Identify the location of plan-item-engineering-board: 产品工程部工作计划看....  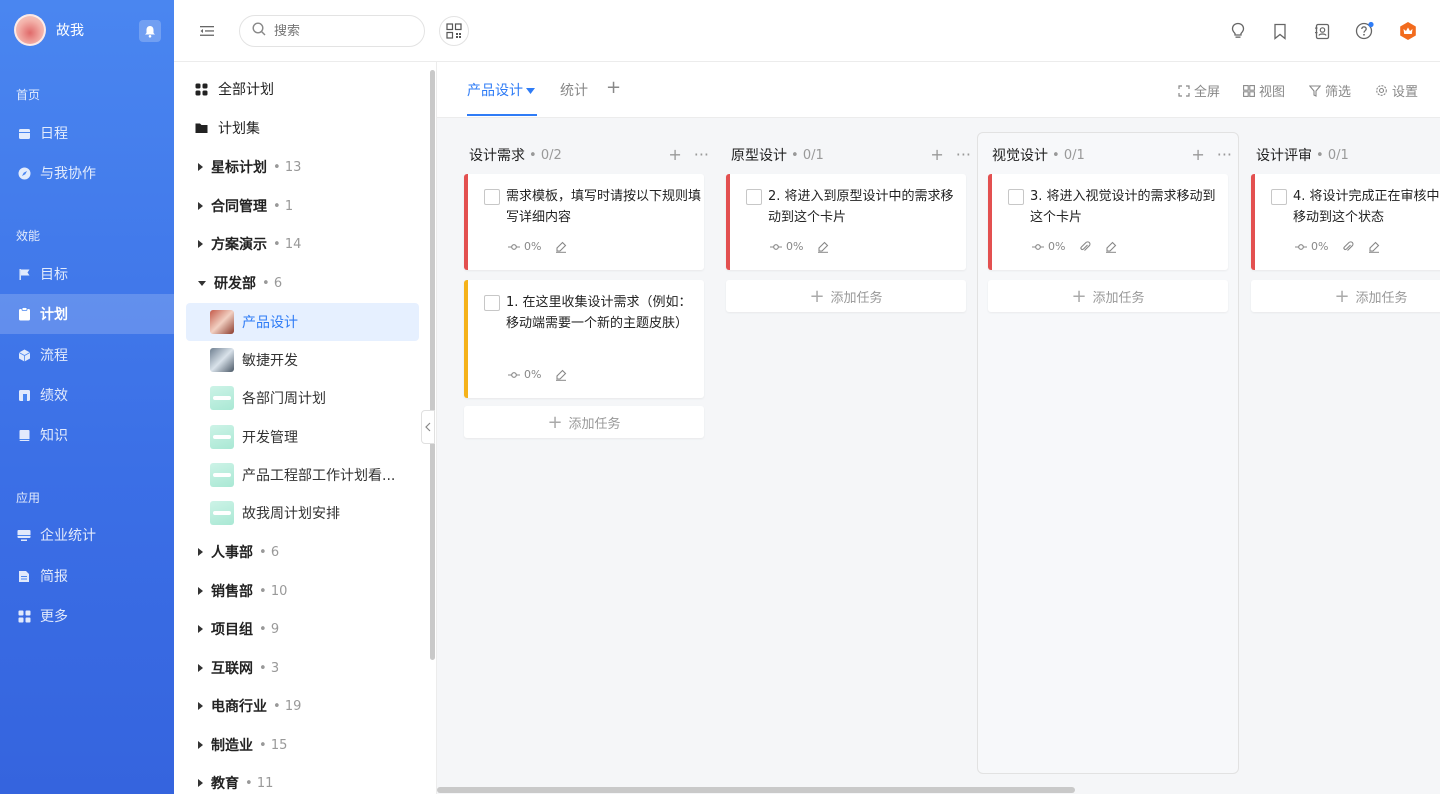
(302, 475).